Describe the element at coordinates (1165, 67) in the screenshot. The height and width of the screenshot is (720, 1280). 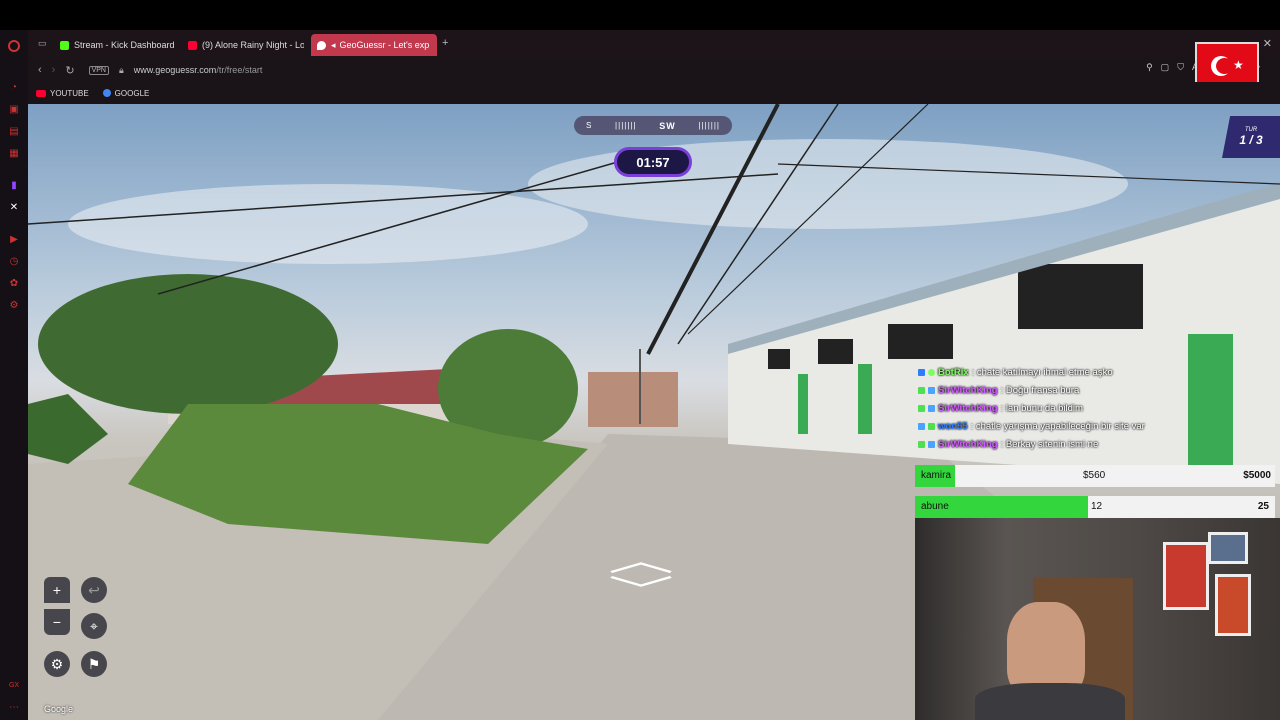
I see `snapshot-icon: ▢` at that location.